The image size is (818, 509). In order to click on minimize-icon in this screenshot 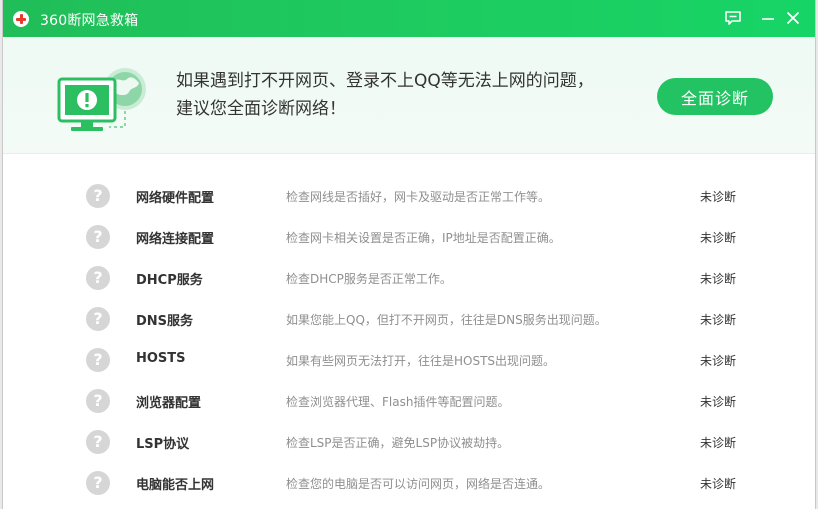, I will do `click(768, 18)`.